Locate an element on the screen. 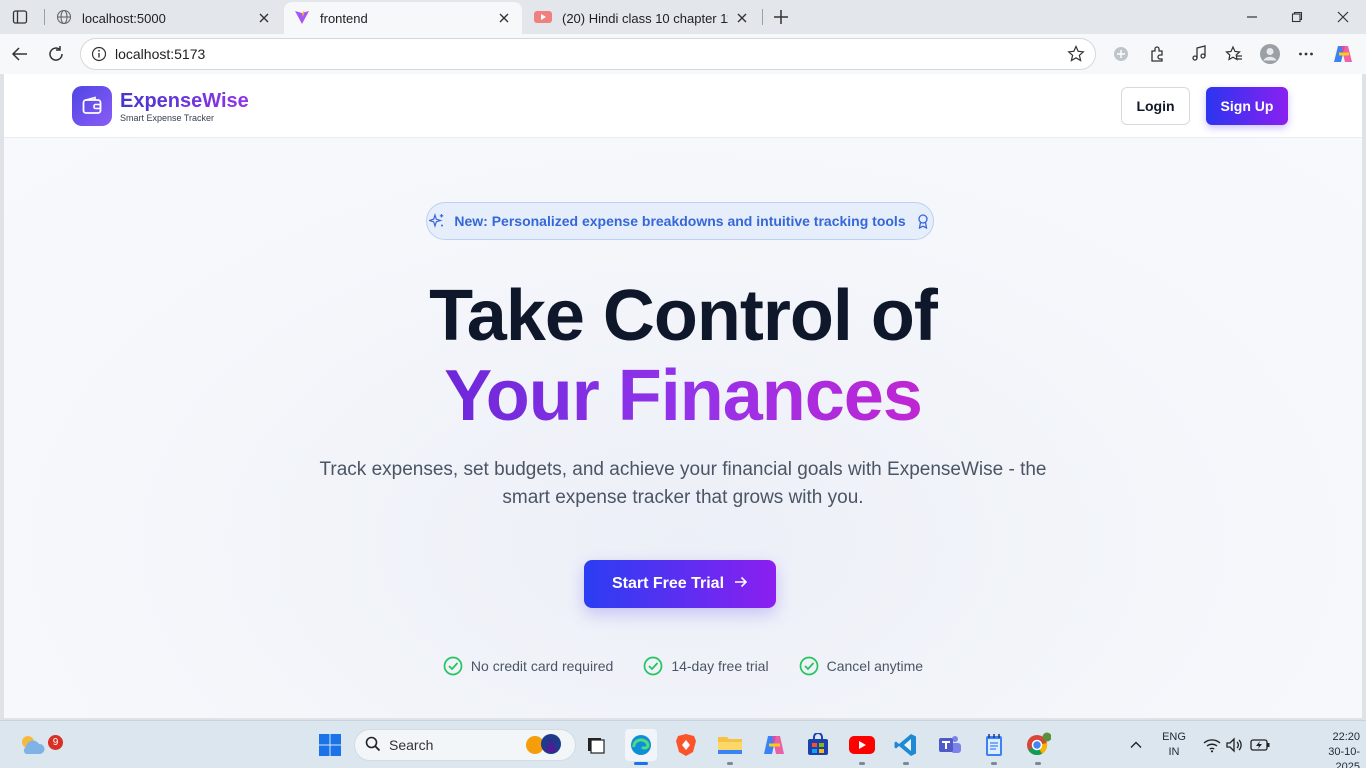  language-code: ENG is located at coordinates (1174, 737).